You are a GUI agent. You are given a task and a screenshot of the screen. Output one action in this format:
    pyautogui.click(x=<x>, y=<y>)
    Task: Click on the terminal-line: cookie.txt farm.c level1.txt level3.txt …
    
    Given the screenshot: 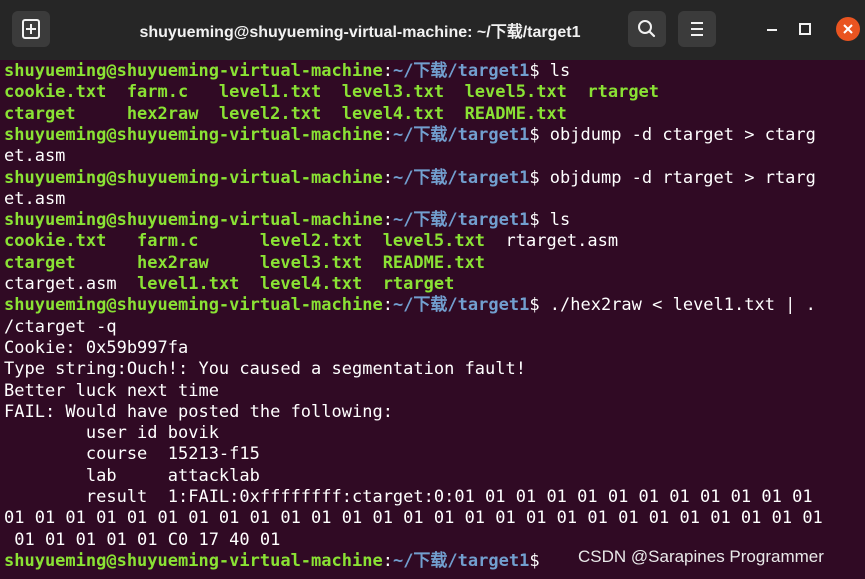 What is the action you would take?
    pyautogui.click(x=331, y=92)
    